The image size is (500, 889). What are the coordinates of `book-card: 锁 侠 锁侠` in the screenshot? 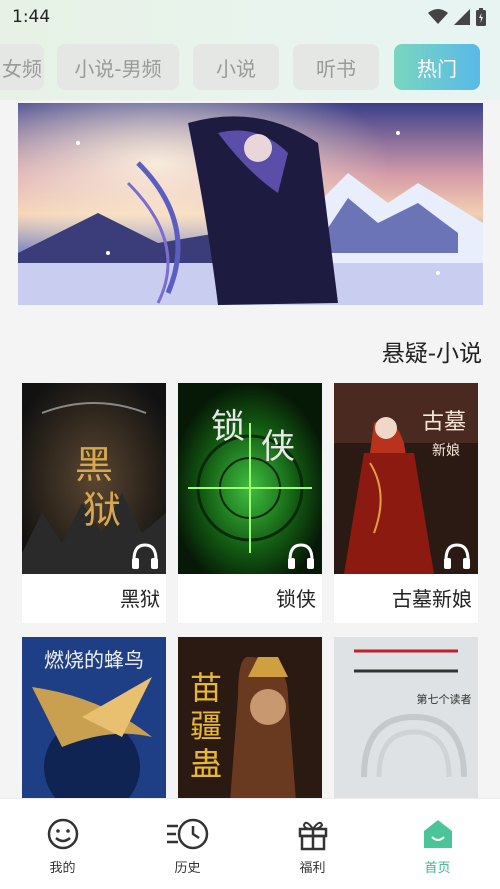 It's located at (250, 503).